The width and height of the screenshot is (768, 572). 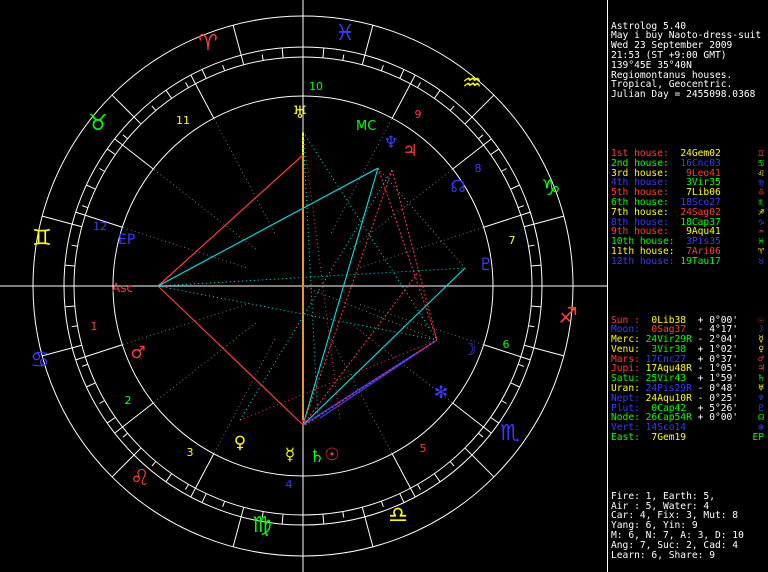 I want to click on house-number: 2, so click(x=128, y=400).